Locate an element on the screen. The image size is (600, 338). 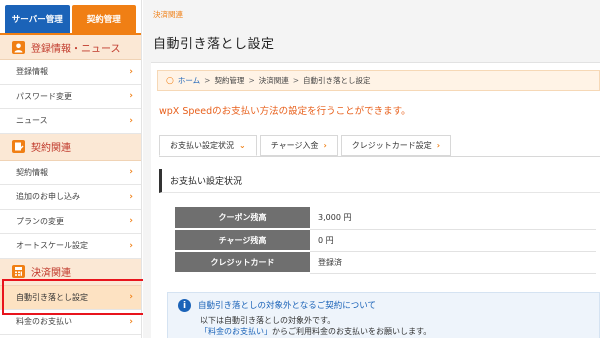
home-circle-icon: ○ is located at coordinates (170, 80).